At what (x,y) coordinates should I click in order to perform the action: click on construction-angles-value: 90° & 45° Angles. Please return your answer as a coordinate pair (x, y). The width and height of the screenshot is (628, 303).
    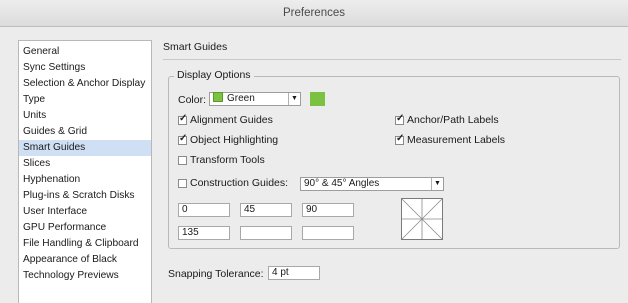
    Looking at the image, I should click on (342, 183).